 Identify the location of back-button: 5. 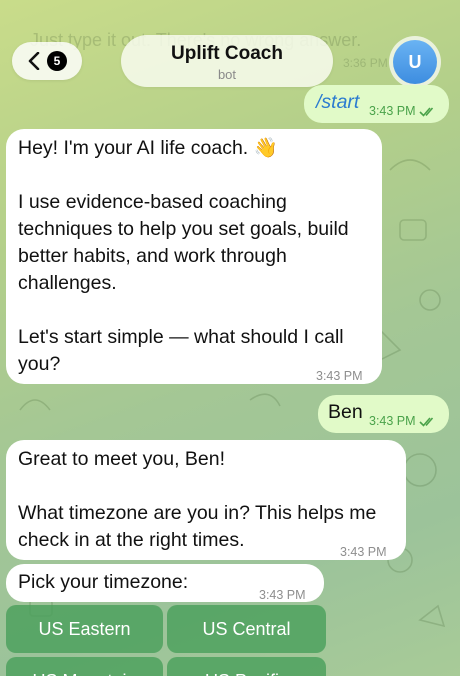
(47, 61).